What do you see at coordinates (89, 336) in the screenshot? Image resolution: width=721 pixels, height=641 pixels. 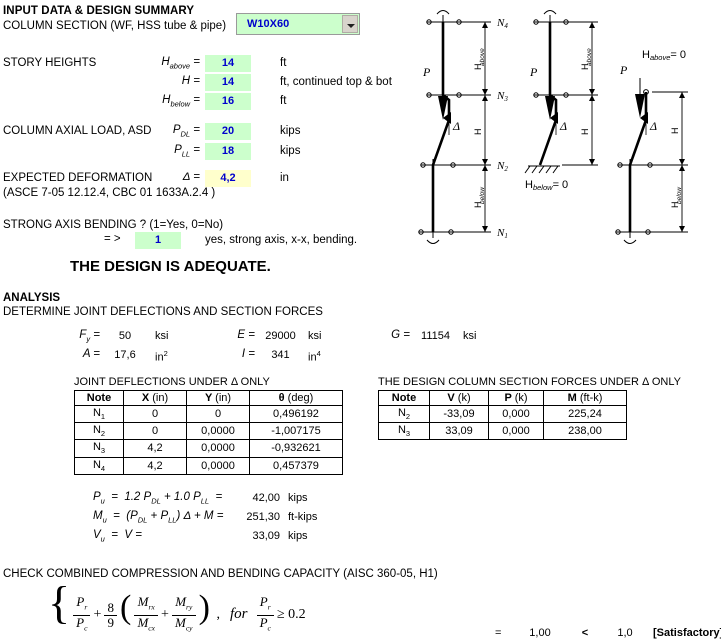 I see `fy-label: Fy =` at bounding box center [89, 336].